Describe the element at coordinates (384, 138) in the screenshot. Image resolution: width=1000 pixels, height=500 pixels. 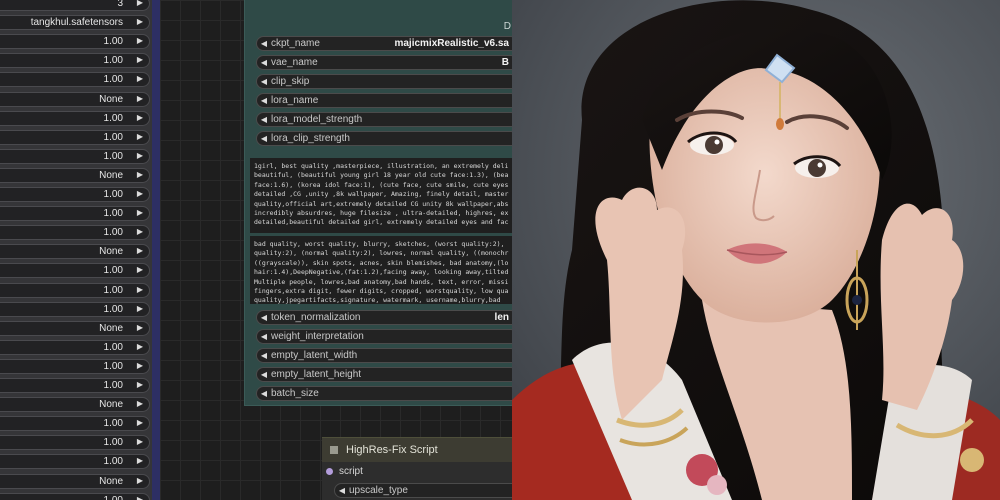
I see `widget-lora-clip-strength: ◀ lora_clip_strength` at that location.